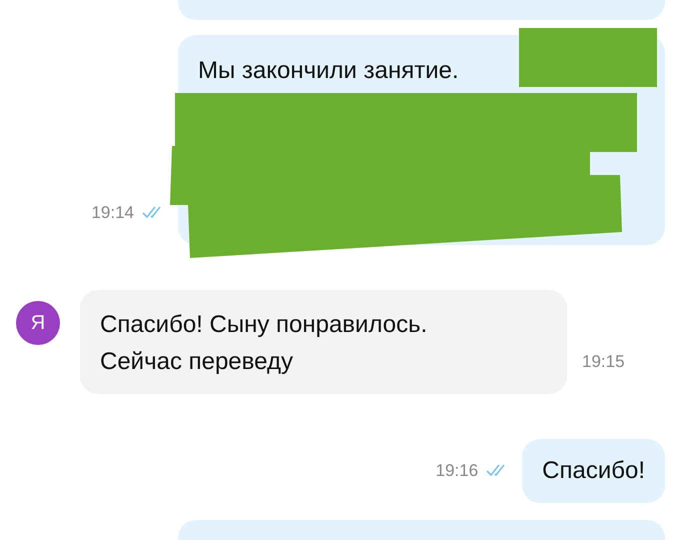 The image size is (680, 540). What do you see at coordinates (329, 71) in the screenshot?
I see `message-text: Мы закончили занятие.` at bounding box center [329, 71].